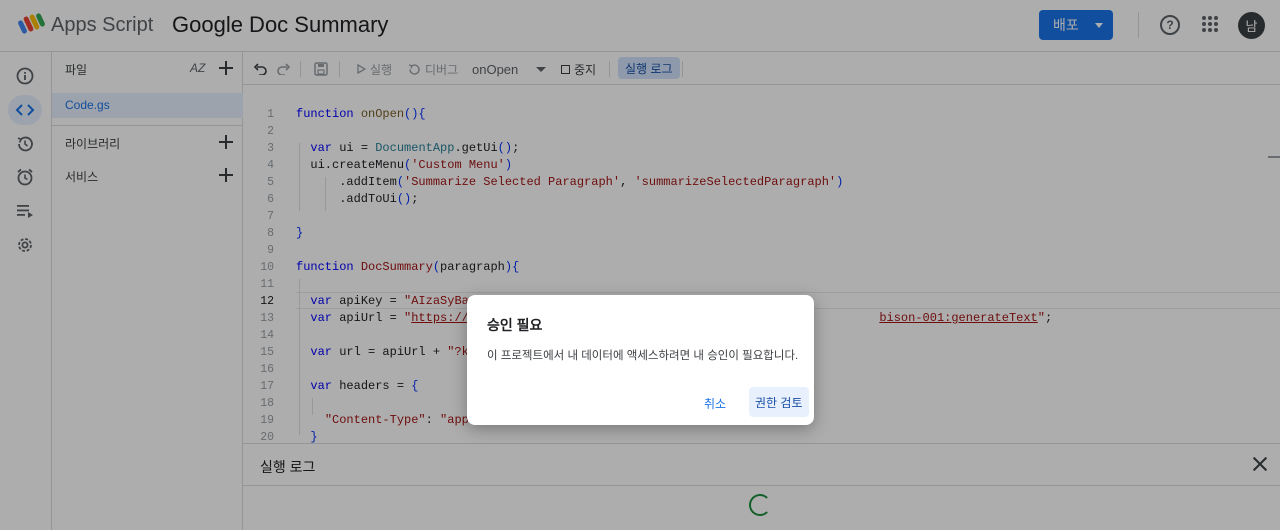 This screenshot has width=1280, height=530. What do you see at coordinates (779, 402) in the screenshot?
I see `review-permissions-button: 권한 검토` at bounding box center [779, 402].